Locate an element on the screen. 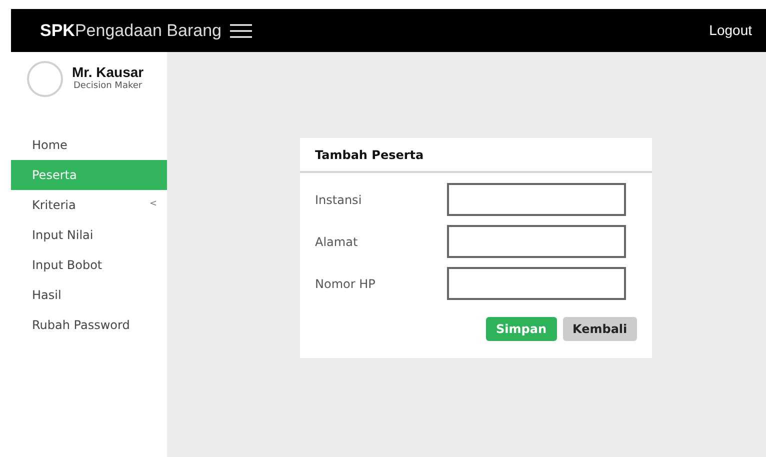 The width and height of the screenshot is (766, 457). sidebar-item: Rubah Password is located at coordinates (89, 325).